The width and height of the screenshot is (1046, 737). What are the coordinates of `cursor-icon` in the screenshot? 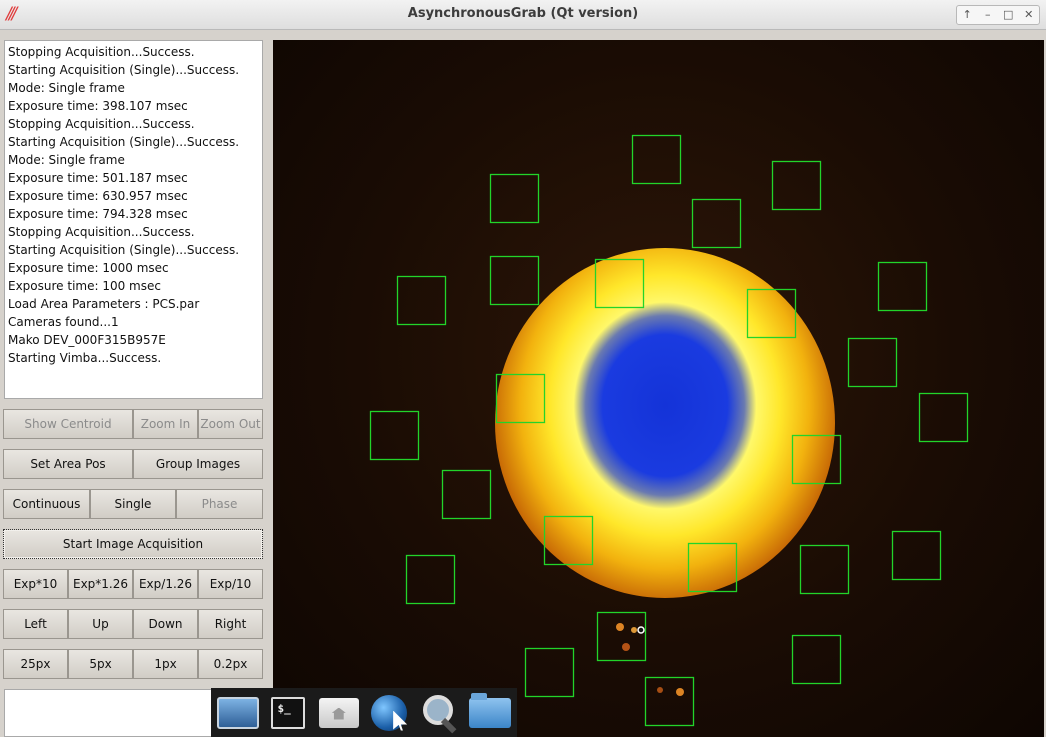 It's located at (641, 630).